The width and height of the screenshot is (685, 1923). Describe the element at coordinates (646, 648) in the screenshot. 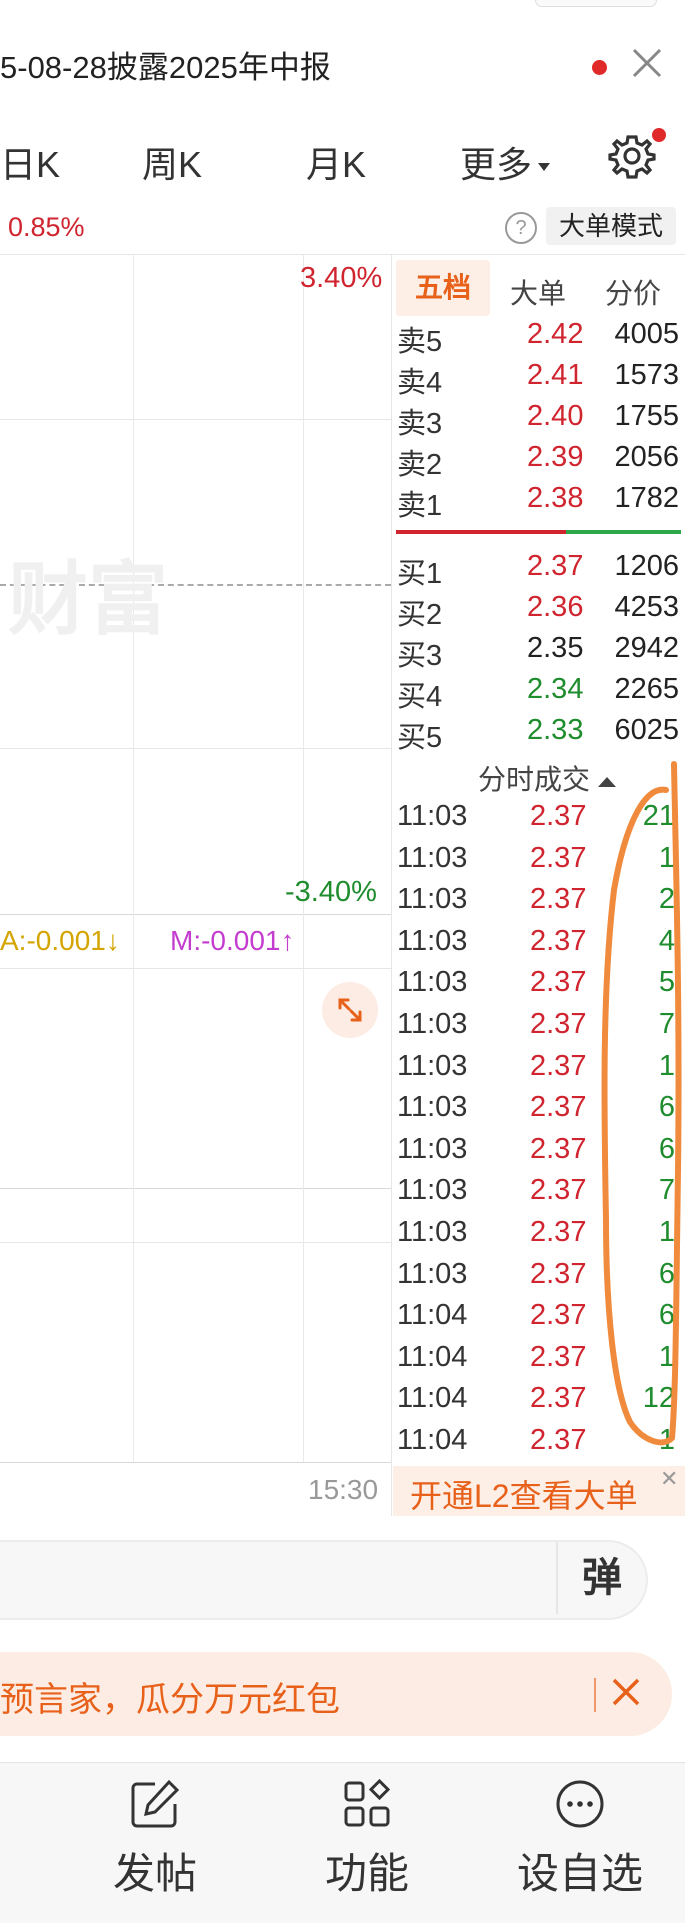

I see `buy-level-volume: 2942` at that location.